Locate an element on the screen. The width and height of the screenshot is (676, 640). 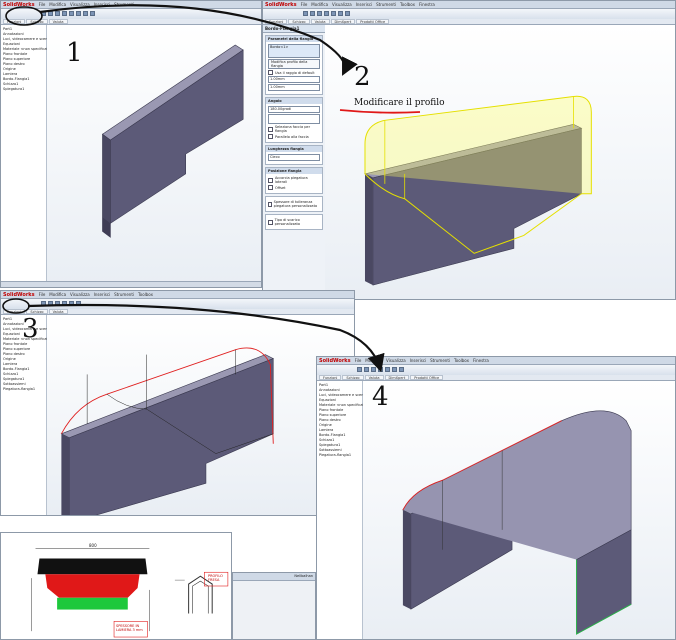
inset-window-title: Nellbalhan is located at coordinates (274, 577).